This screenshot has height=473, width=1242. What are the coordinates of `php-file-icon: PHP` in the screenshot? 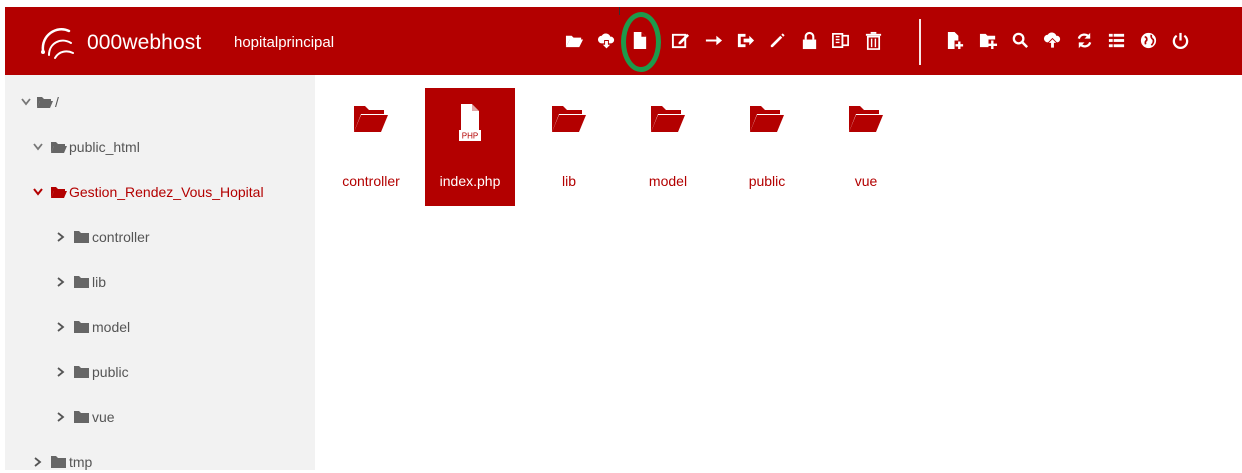 It's located at (470, 122).